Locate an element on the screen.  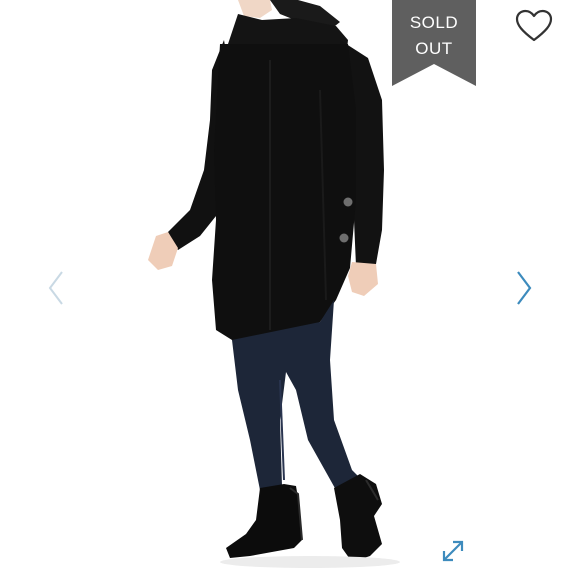
heart-outline-icon is located at coordinates (534, 25).